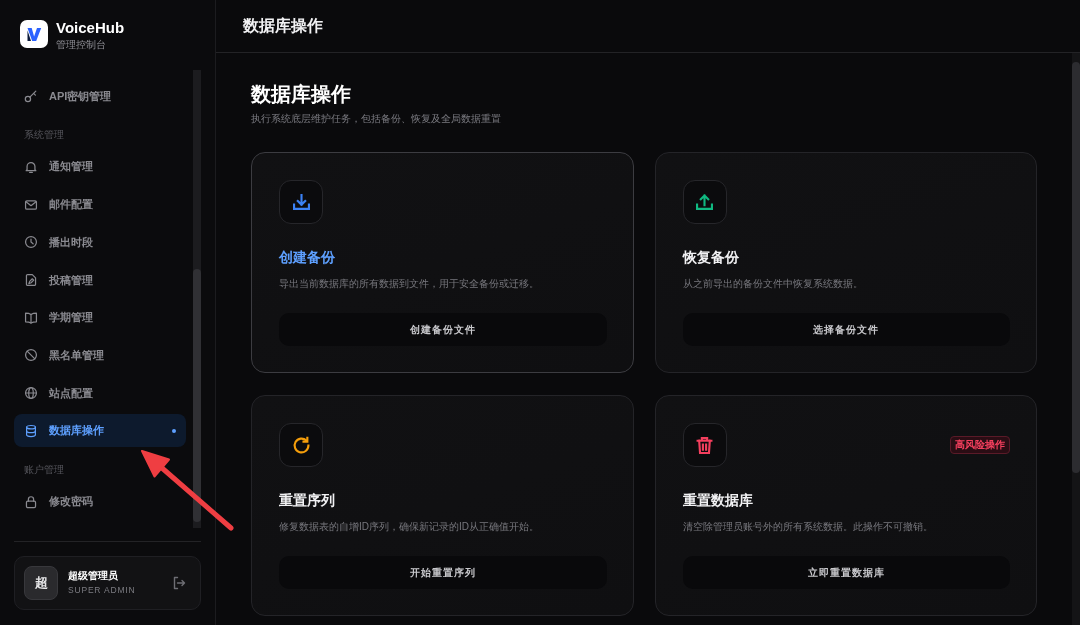 This screenshot has width=1080, height=625. I want to click on action-button: 创建备份文件, so click(443, 329).